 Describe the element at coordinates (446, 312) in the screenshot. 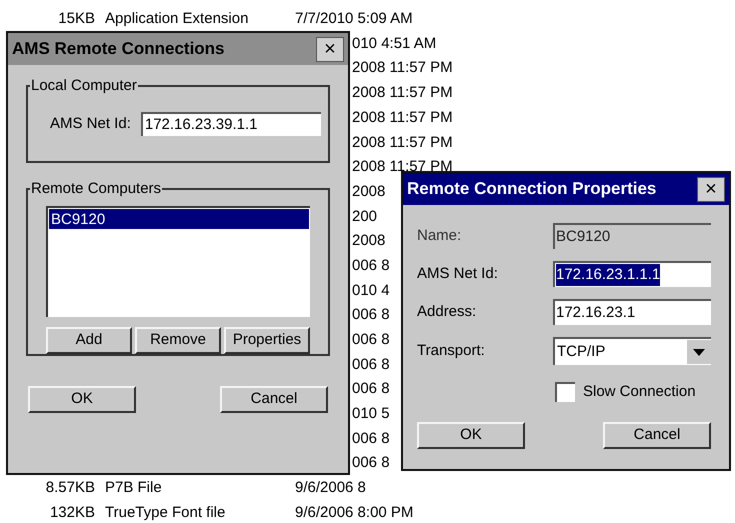

I see `field-label: Address:` at that location.